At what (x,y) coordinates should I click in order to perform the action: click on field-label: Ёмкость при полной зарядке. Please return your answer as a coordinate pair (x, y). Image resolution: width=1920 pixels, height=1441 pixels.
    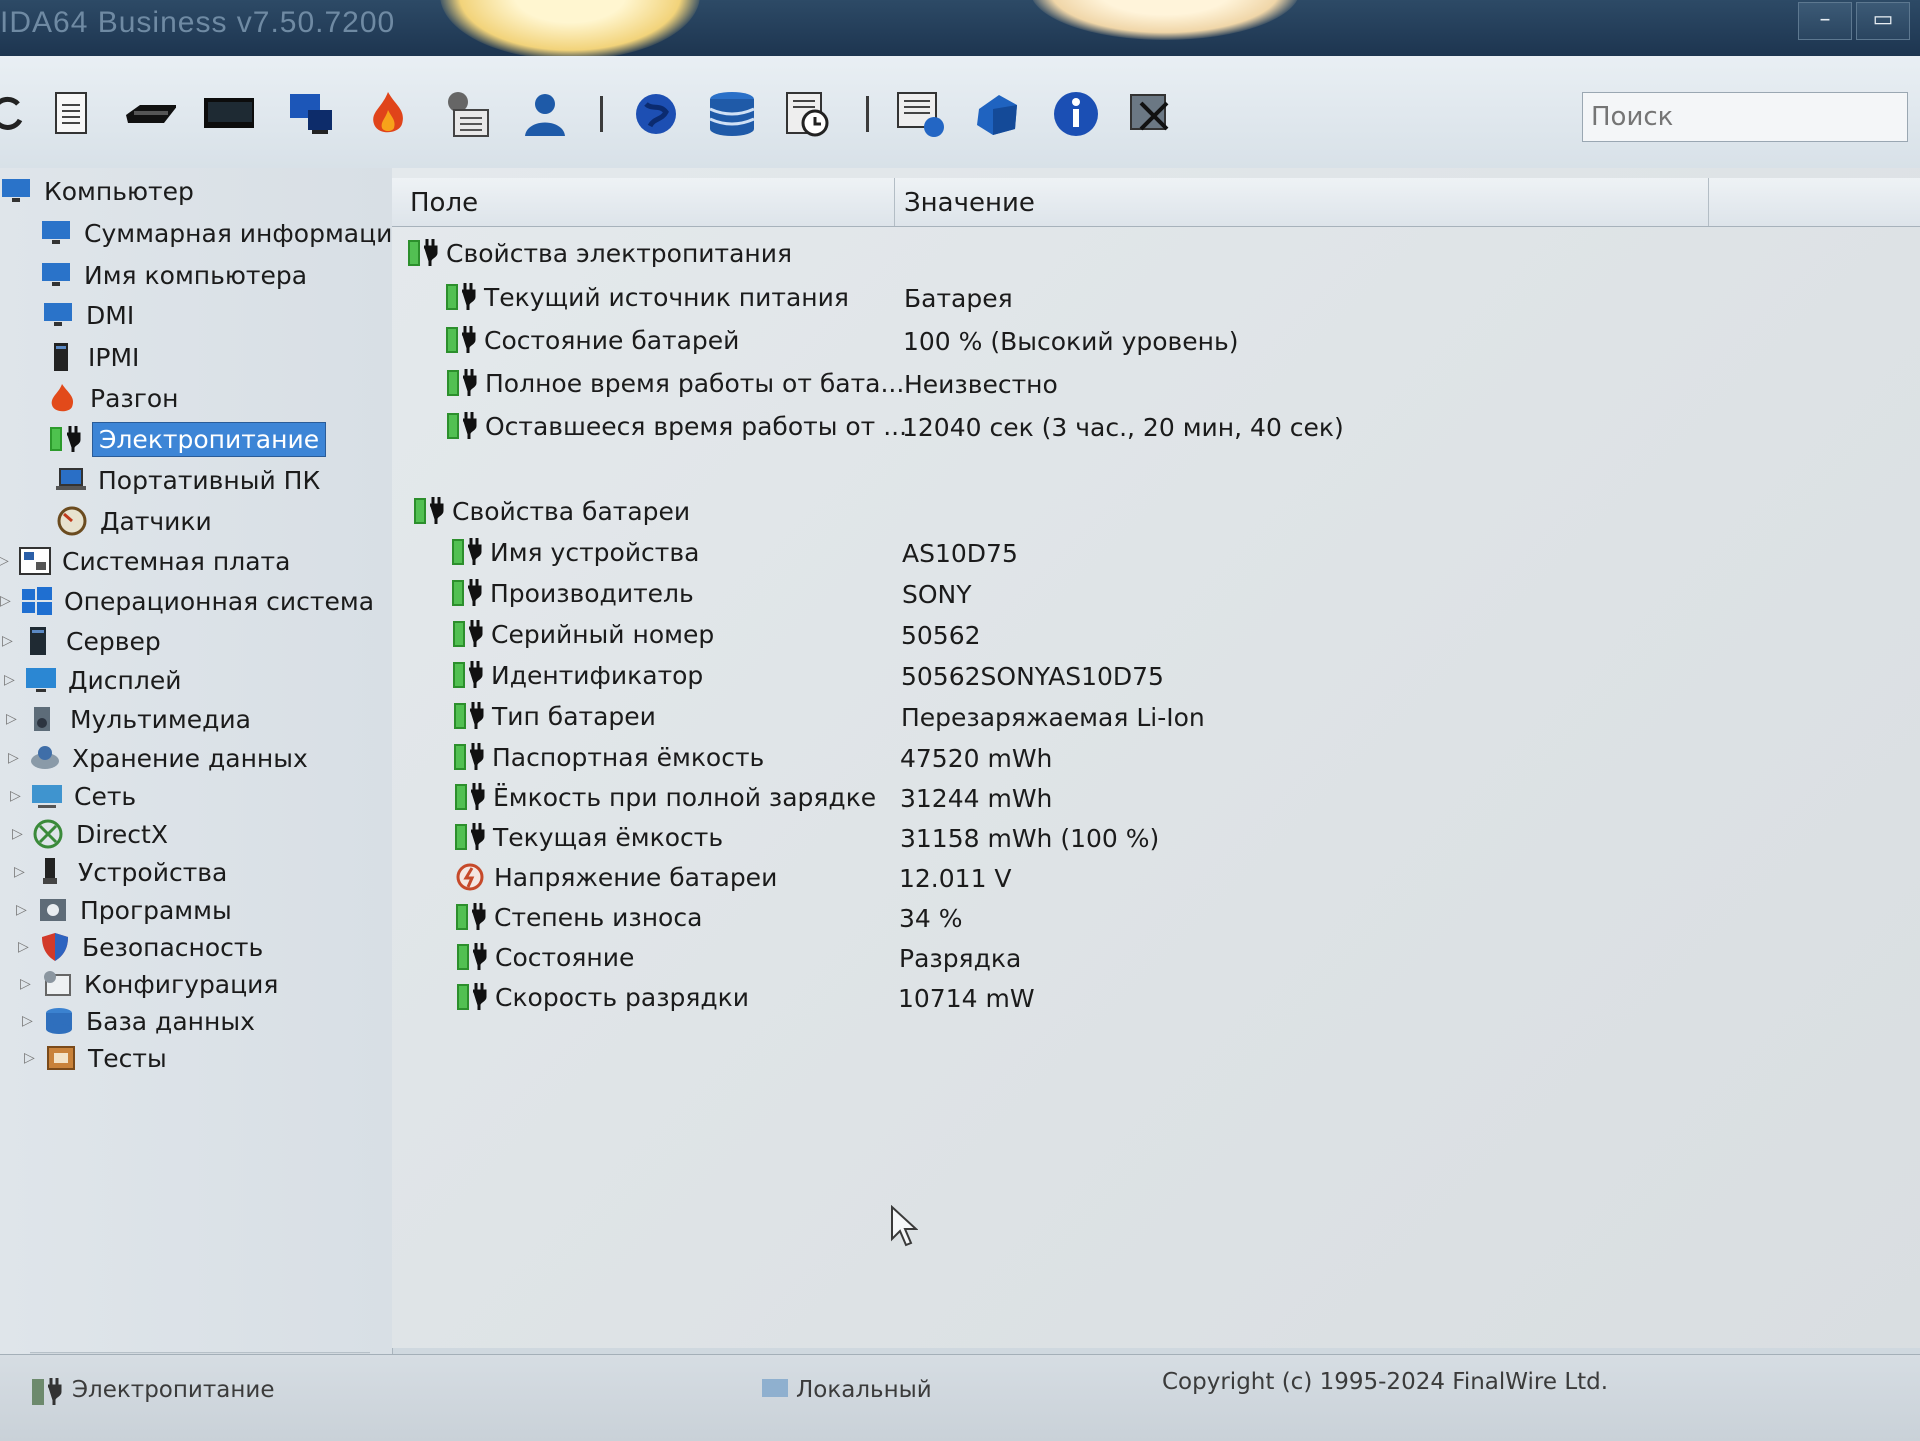
    Looking at the image, I should click on (685, 797).